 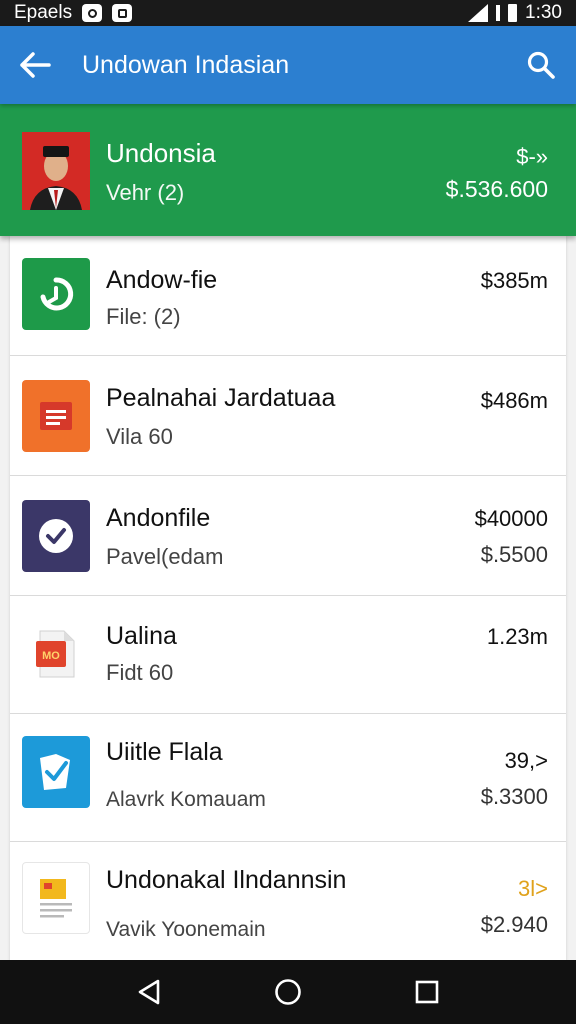 What do you see at coordinates (164, 752) in the screenshot?
I see `item-title: Uiitle Flala` at bounding box center [164, 752].